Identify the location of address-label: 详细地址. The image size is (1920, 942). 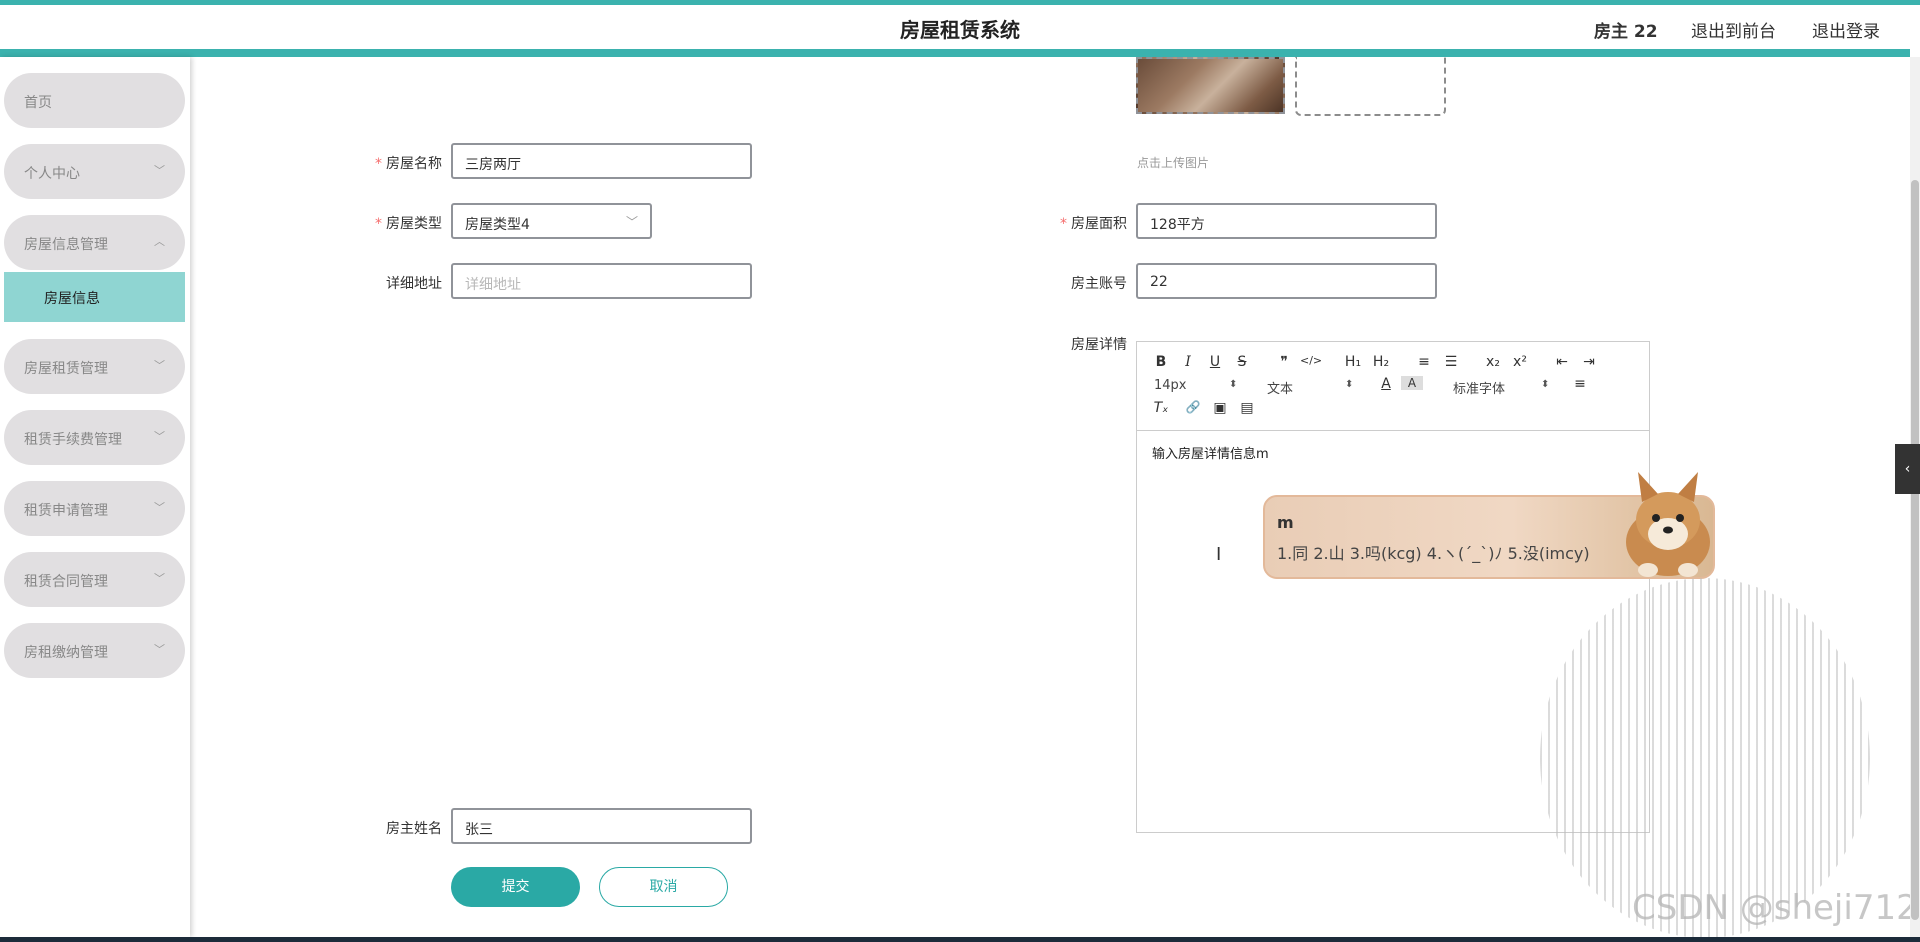
(414, 284).